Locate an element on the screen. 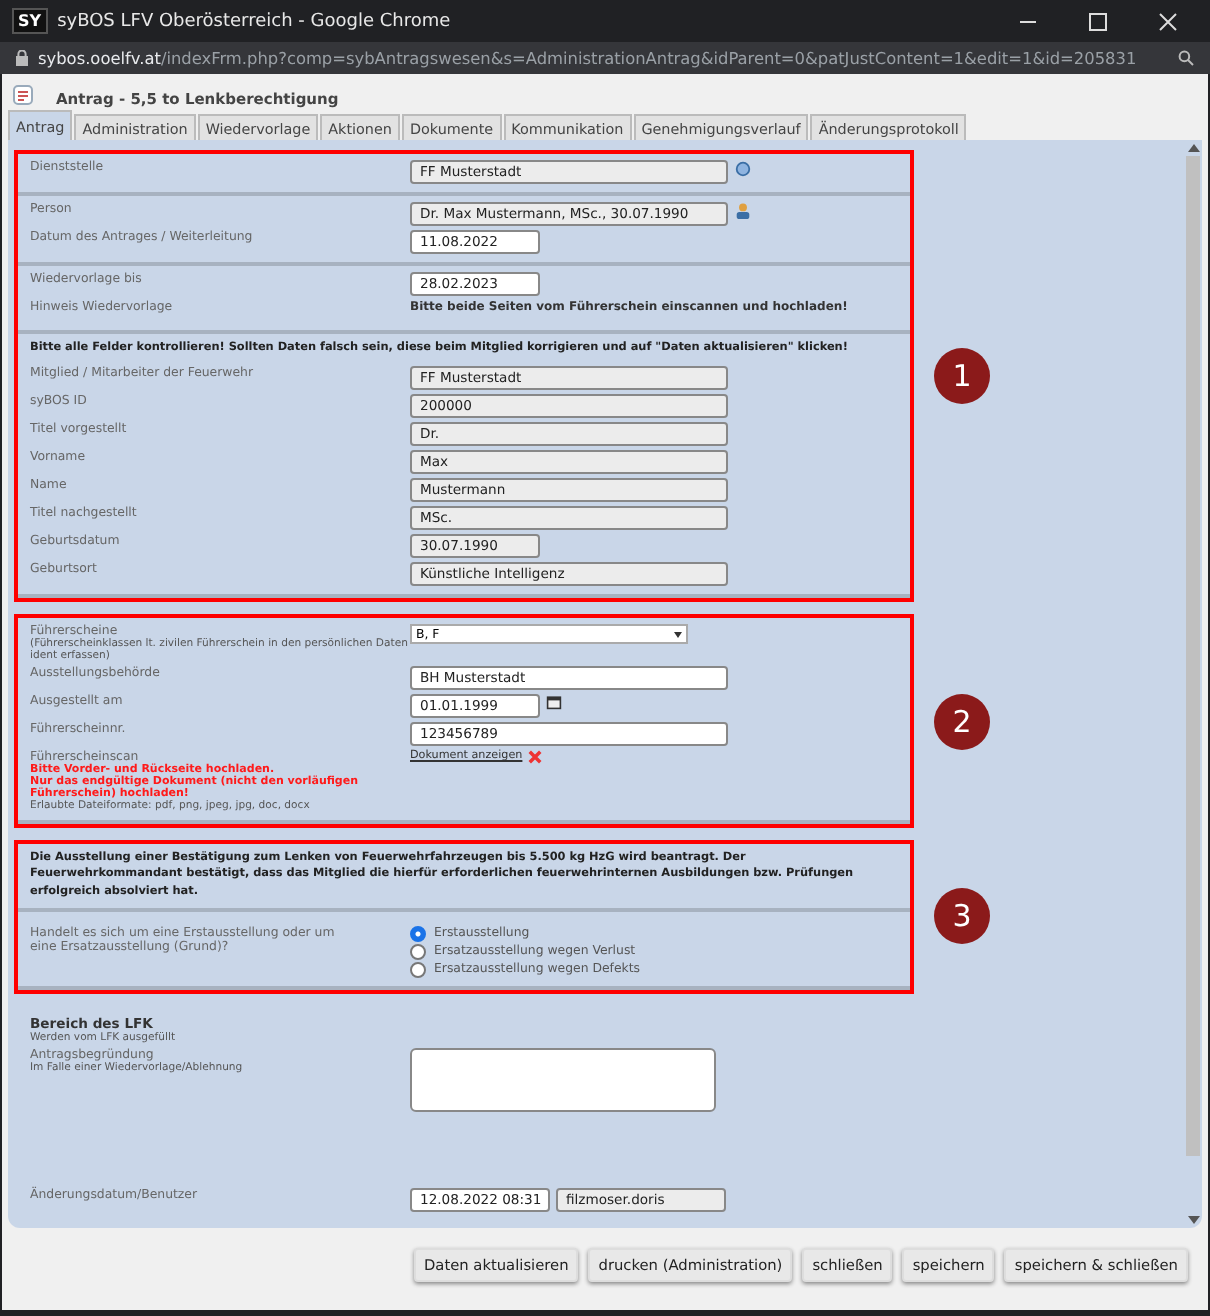 This screenshot has width=1210, height=1316. delete-icon is located at coordinates (535, 757).